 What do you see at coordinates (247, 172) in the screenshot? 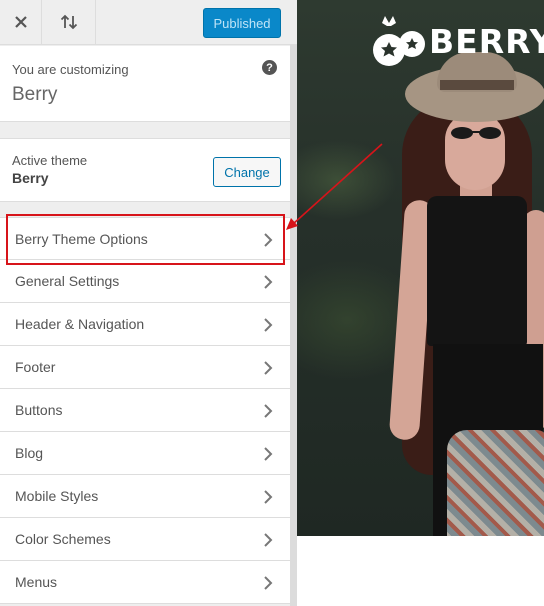
I see `change-theme-button: Change` at bounding box center [247, 172].